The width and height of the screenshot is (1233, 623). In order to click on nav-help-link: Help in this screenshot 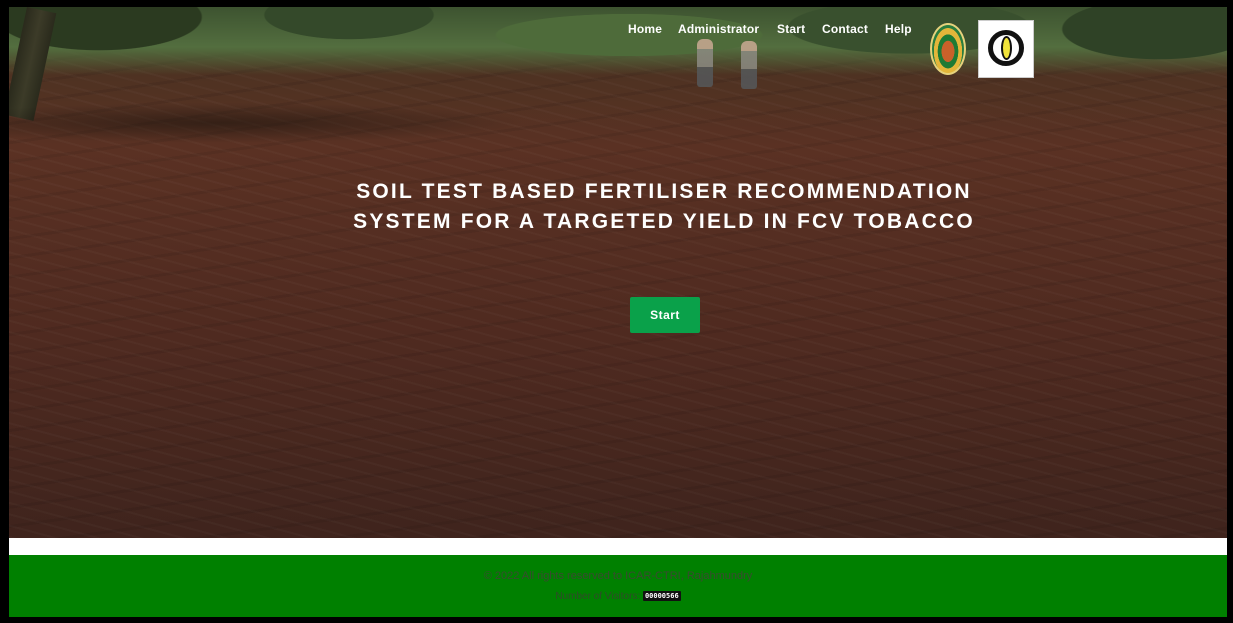, I will do `click(898, 29)`.